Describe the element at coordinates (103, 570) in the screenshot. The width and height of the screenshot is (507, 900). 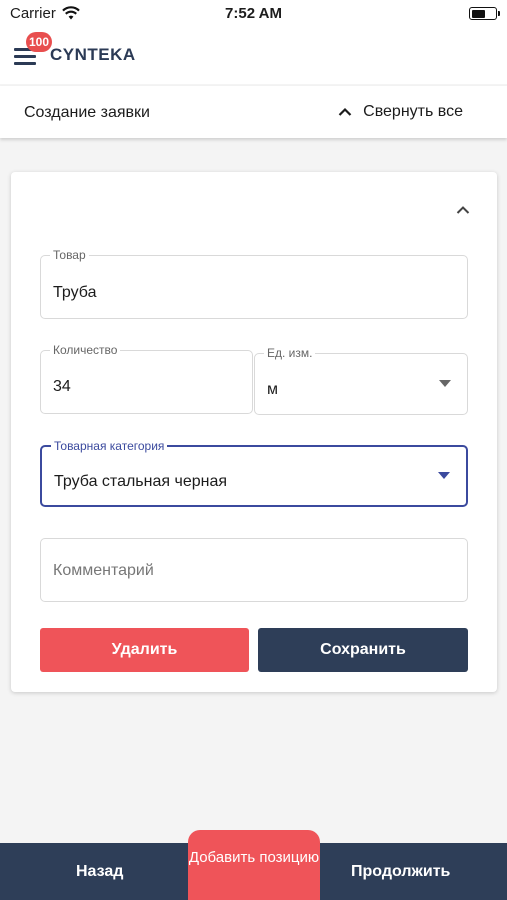
I see `comment-placeholder: Комментарий` at that location.